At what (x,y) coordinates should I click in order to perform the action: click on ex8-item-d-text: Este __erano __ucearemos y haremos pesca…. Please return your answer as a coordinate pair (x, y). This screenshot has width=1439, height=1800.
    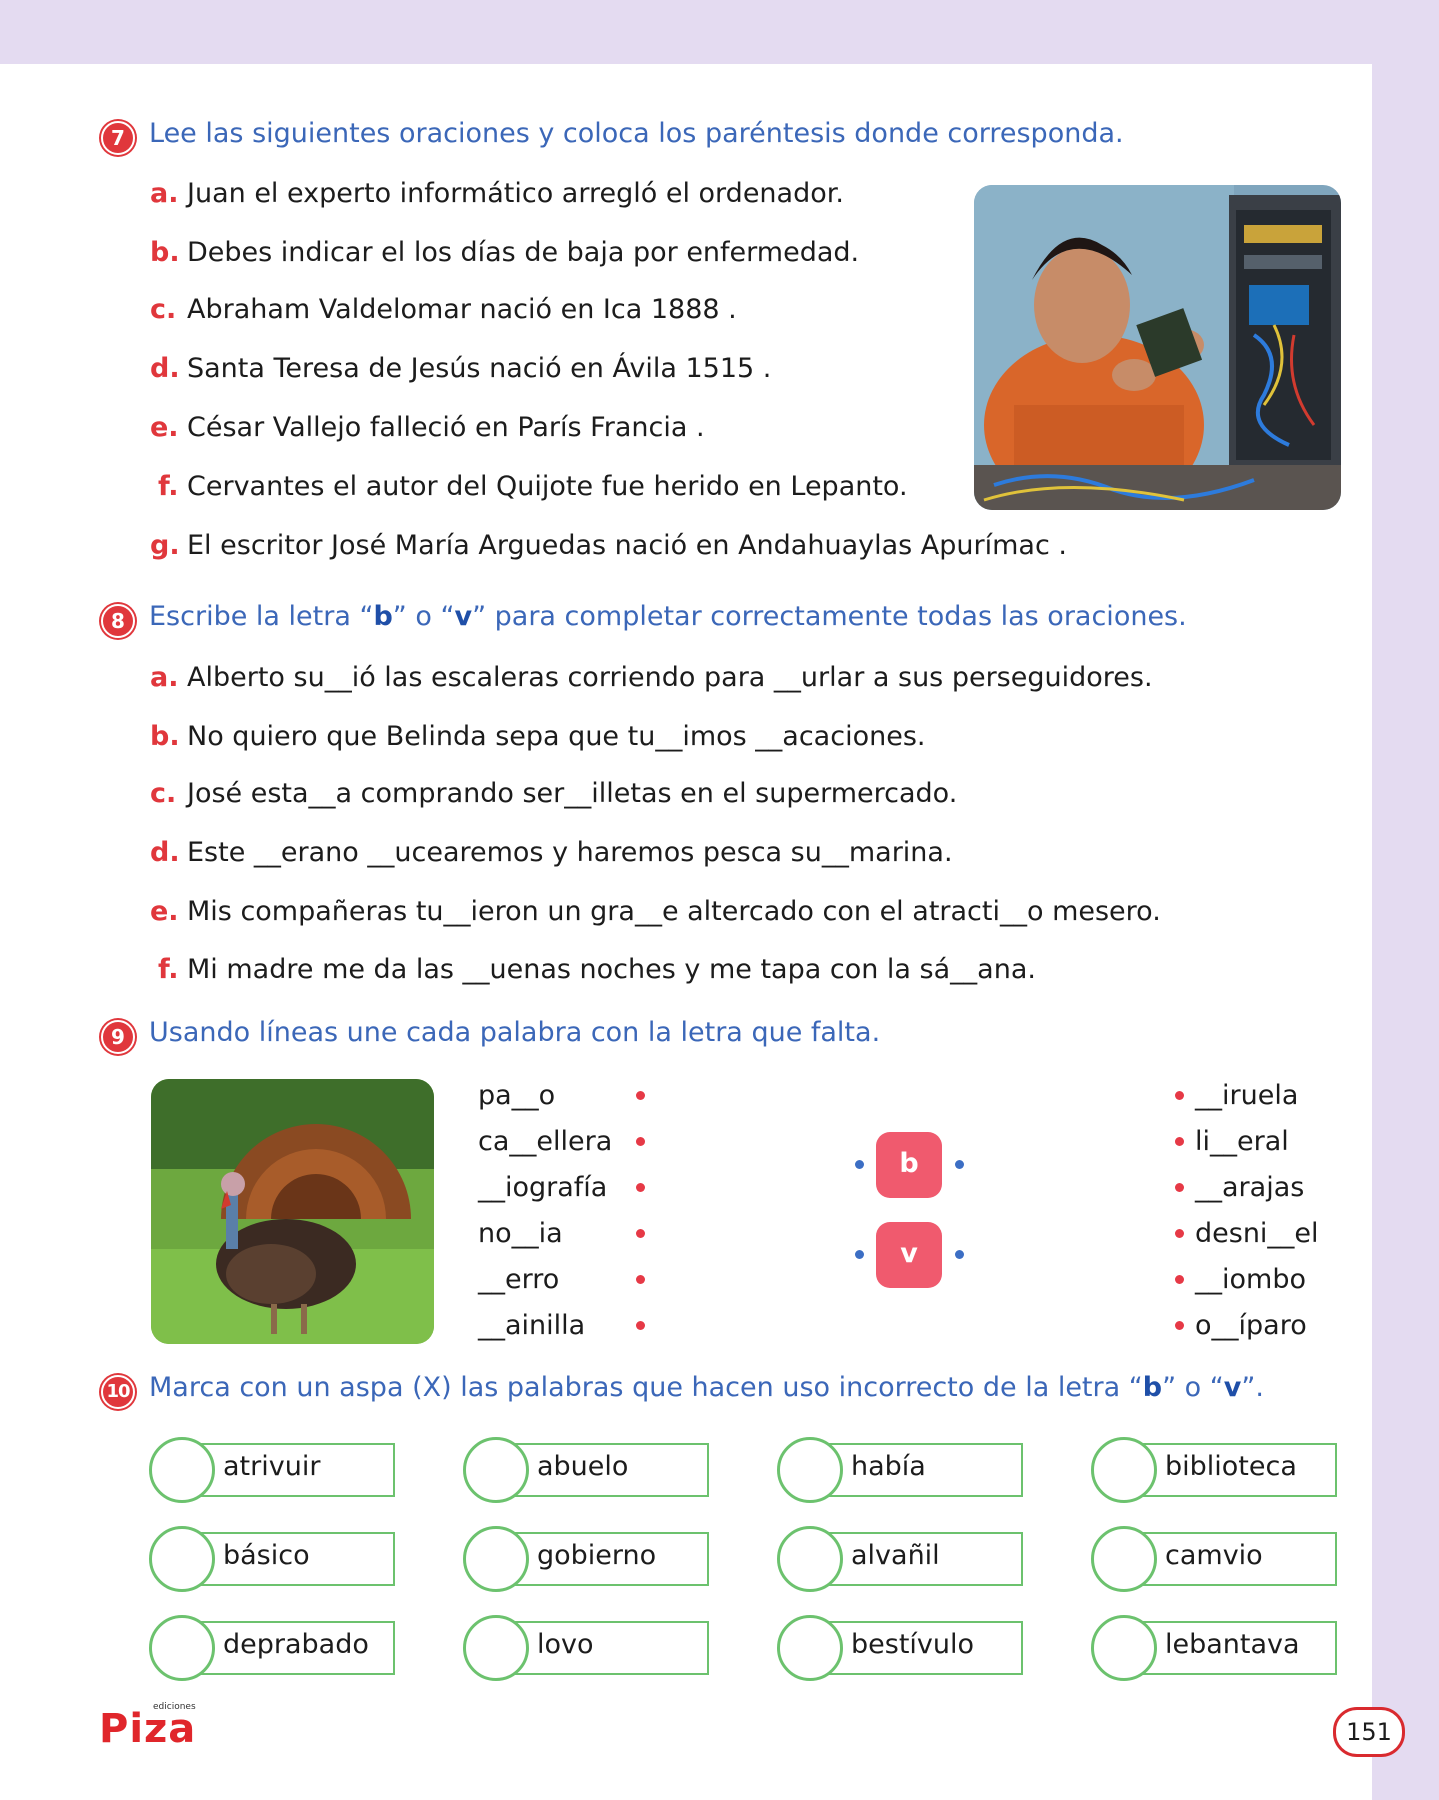
    Looking at the image, I should click on (570, 852).